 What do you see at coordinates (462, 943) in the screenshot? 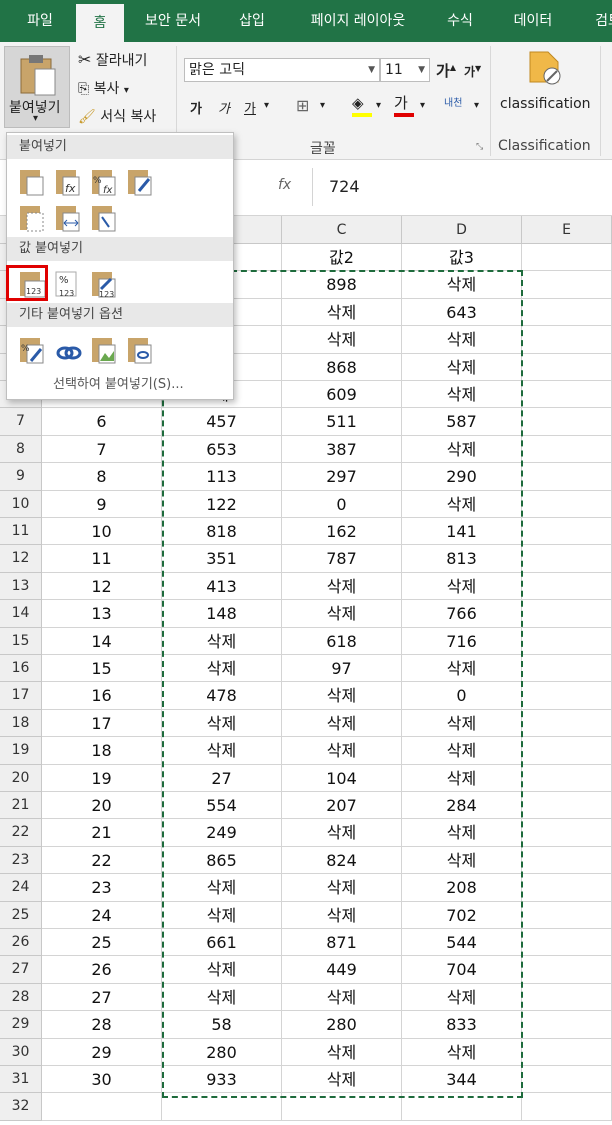
I see `cell-d: 544` at bounding box center [462, 943].